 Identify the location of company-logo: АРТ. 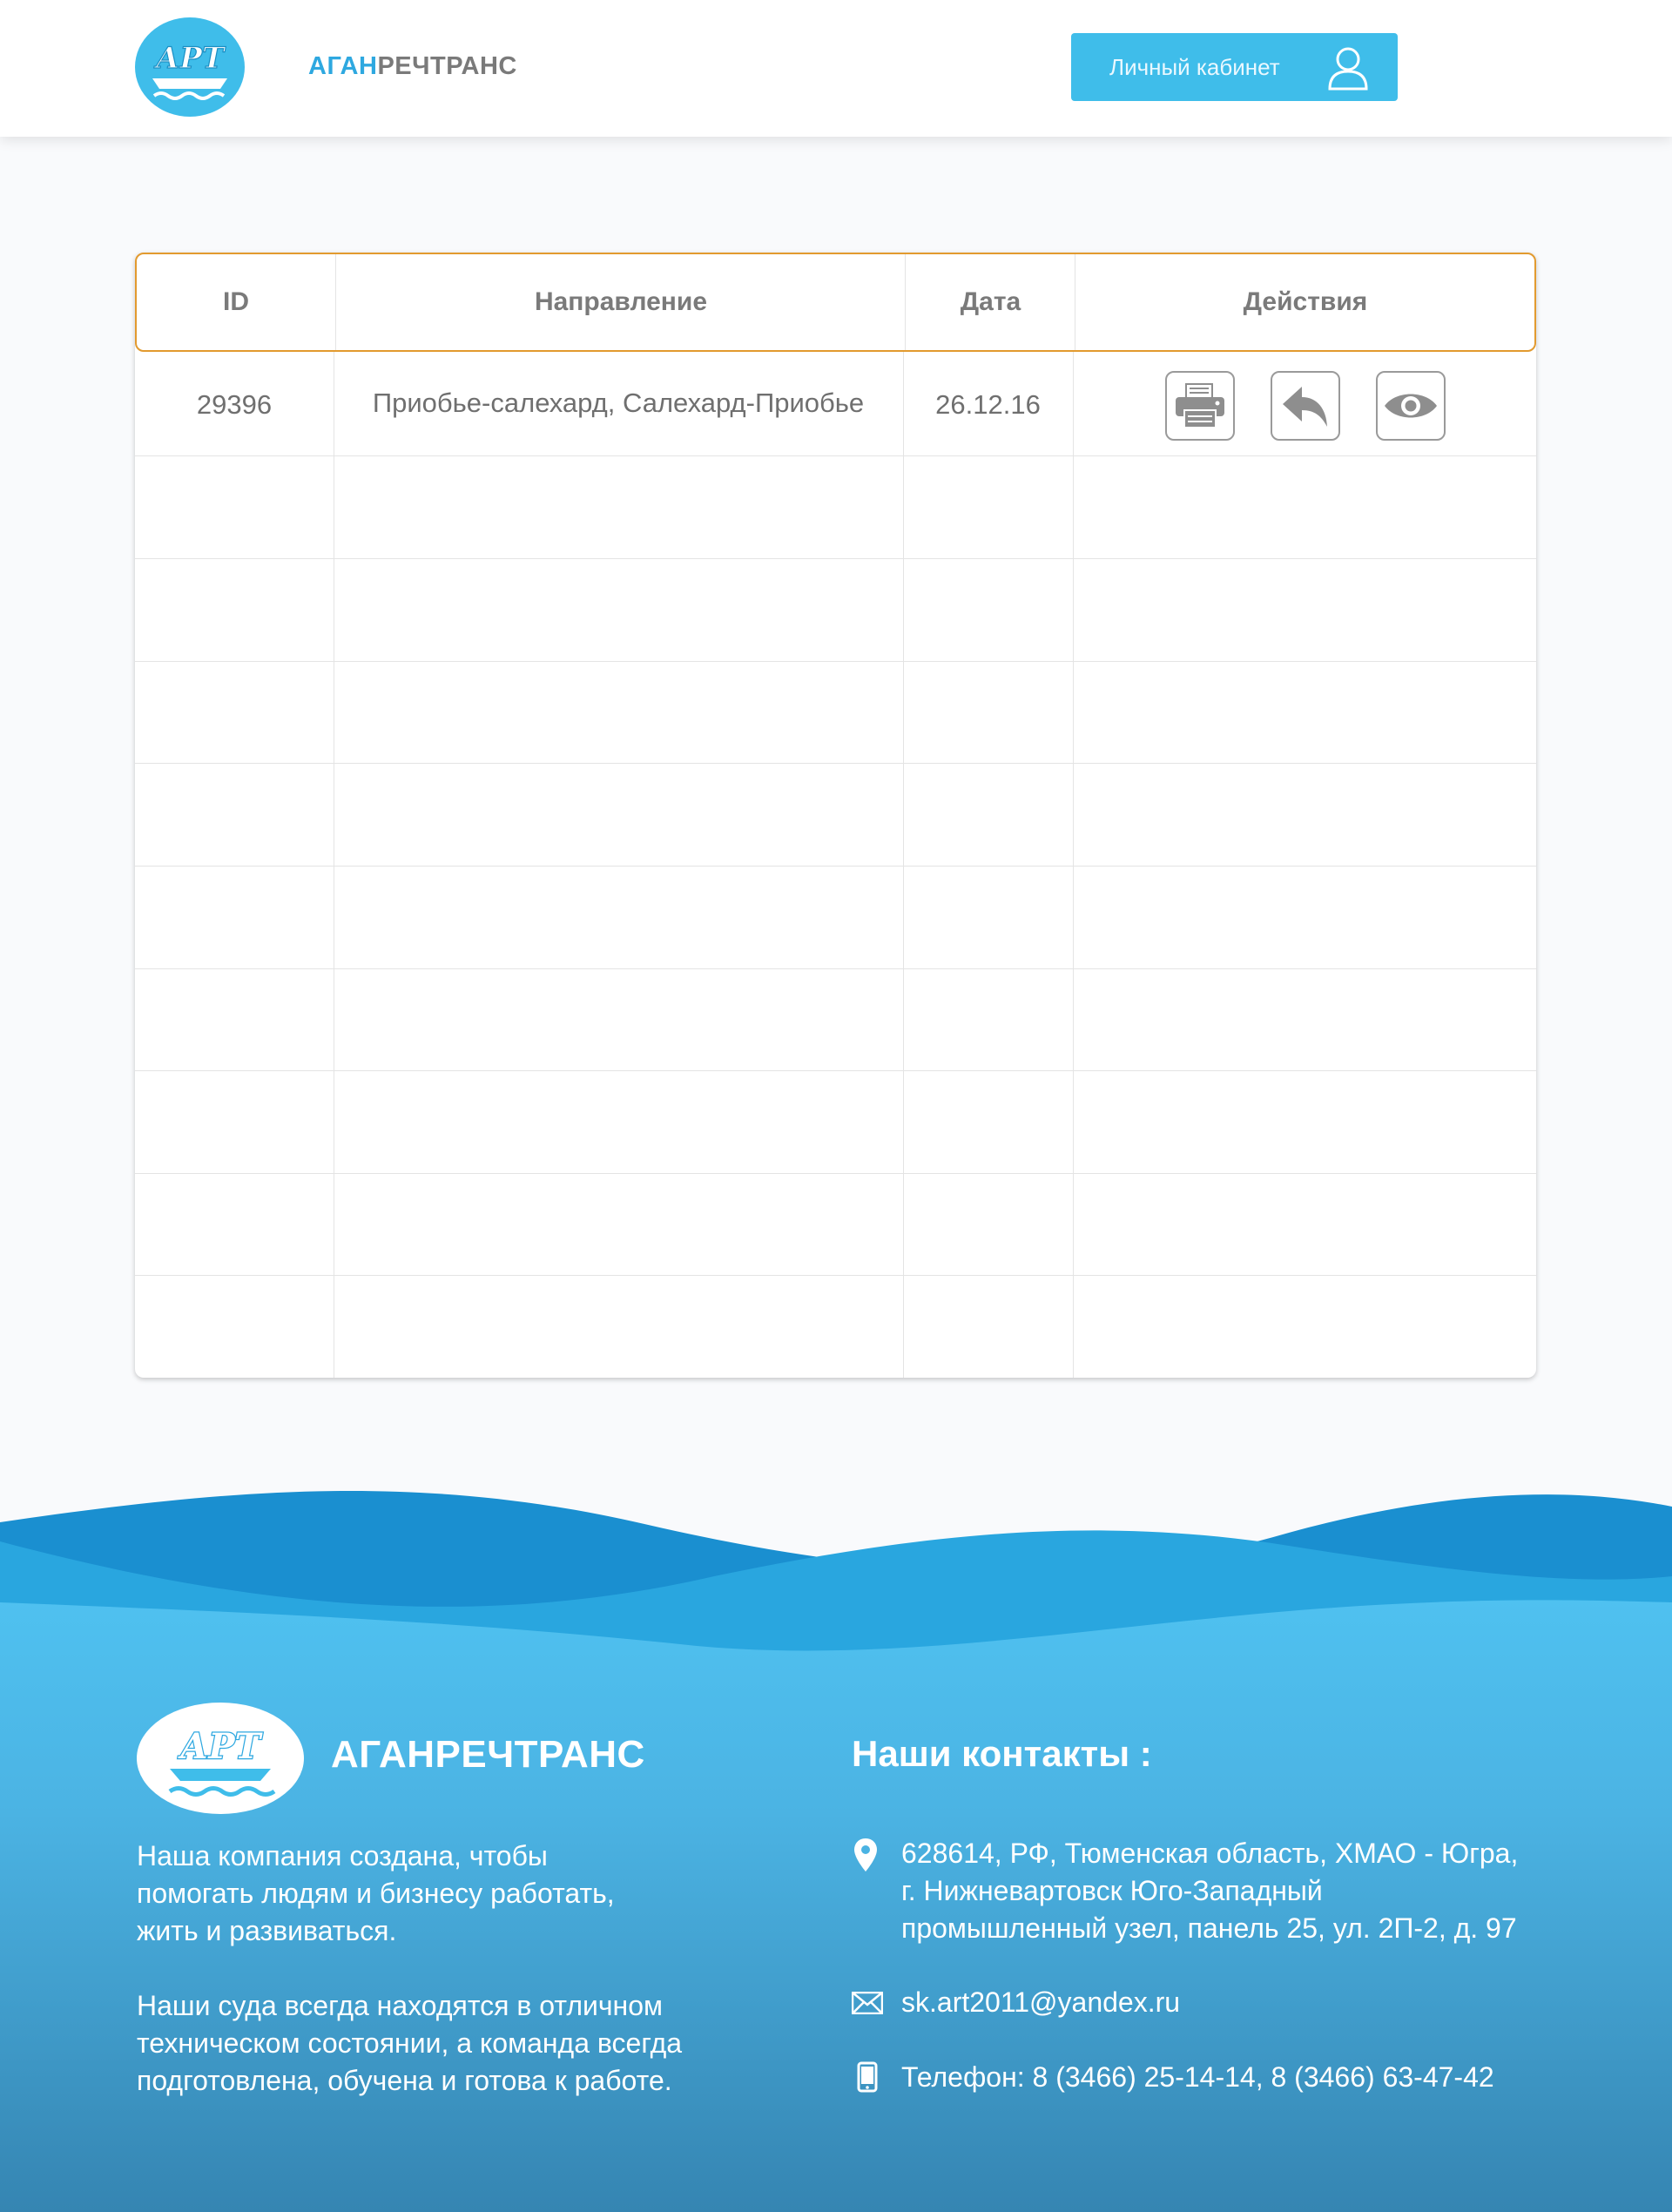
(190, 67).